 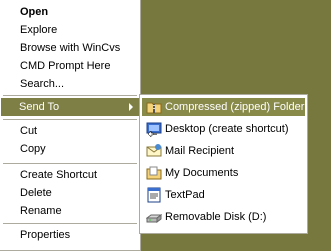 What do you see at coordinates (154, 218) in the screenshot?
I see `removable-disk-icon` at bounding box center [154, 218].